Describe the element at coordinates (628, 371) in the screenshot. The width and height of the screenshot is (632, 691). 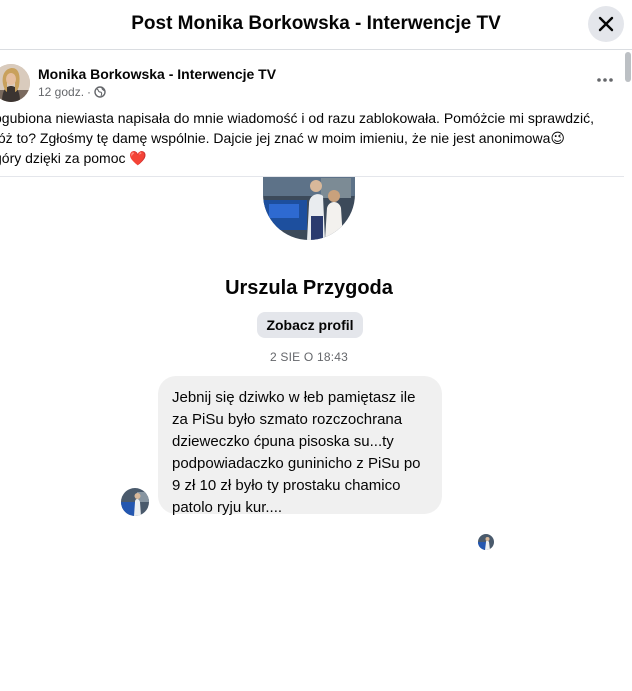
I see `scrollbar` at that location.